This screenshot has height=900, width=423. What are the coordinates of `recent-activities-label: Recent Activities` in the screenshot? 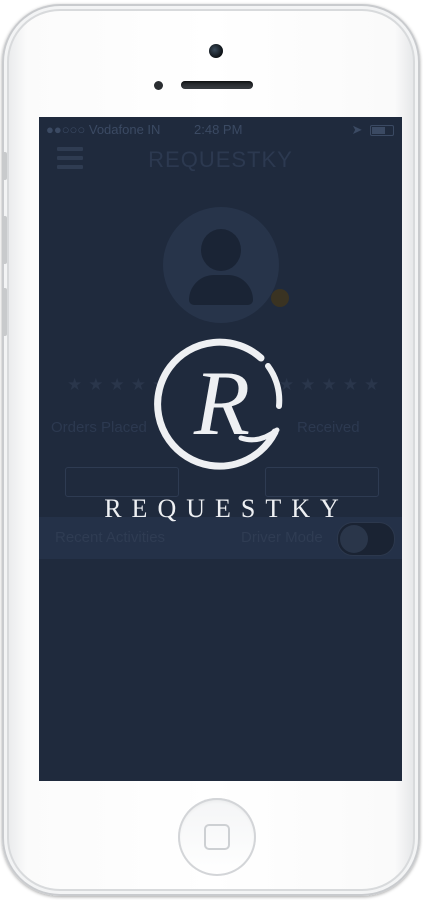 It's located at (110, 537).